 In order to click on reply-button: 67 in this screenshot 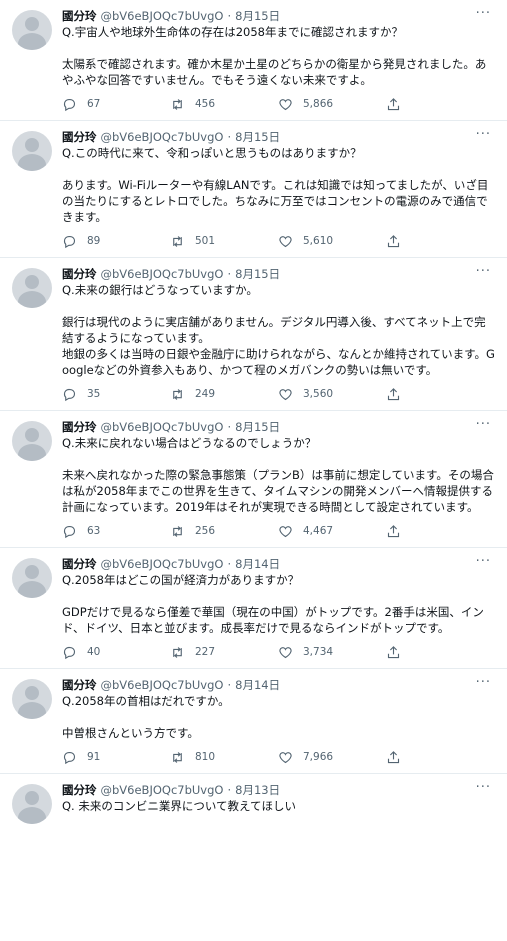, I will do `click(116, 104)`.